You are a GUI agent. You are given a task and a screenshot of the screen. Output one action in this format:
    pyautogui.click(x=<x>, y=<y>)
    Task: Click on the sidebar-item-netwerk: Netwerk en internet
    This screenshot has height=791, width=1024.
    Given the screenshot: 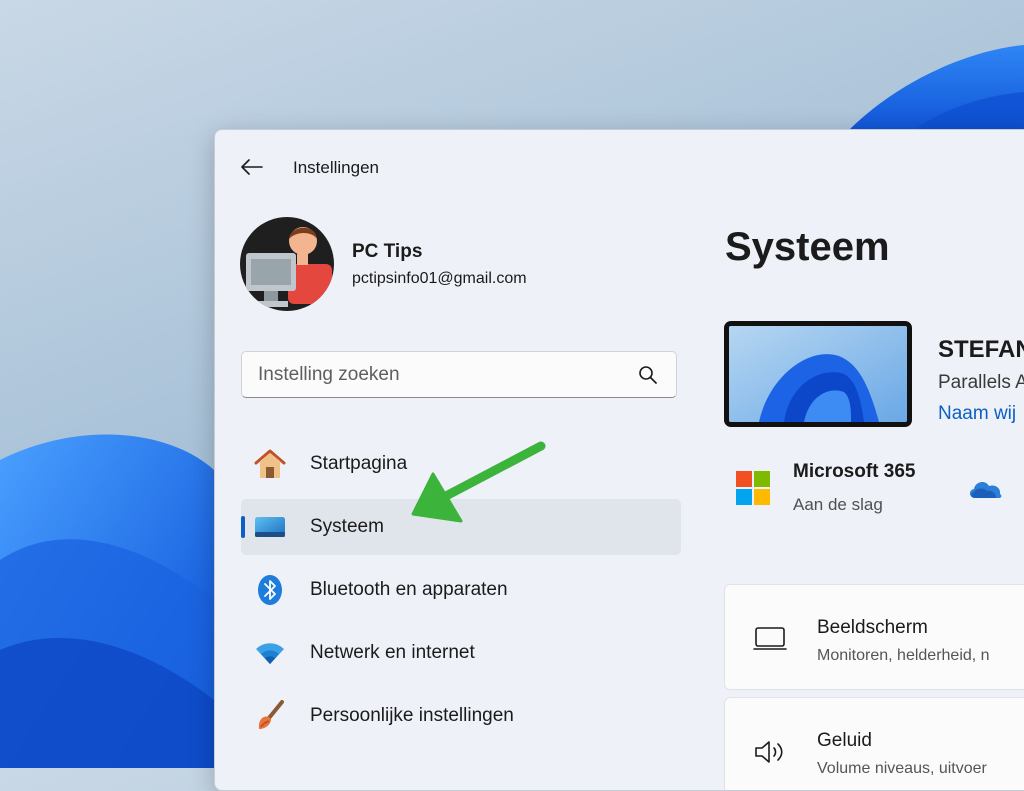 What is the action you would take?
    pyautogui.click(x=461, y=653)
    